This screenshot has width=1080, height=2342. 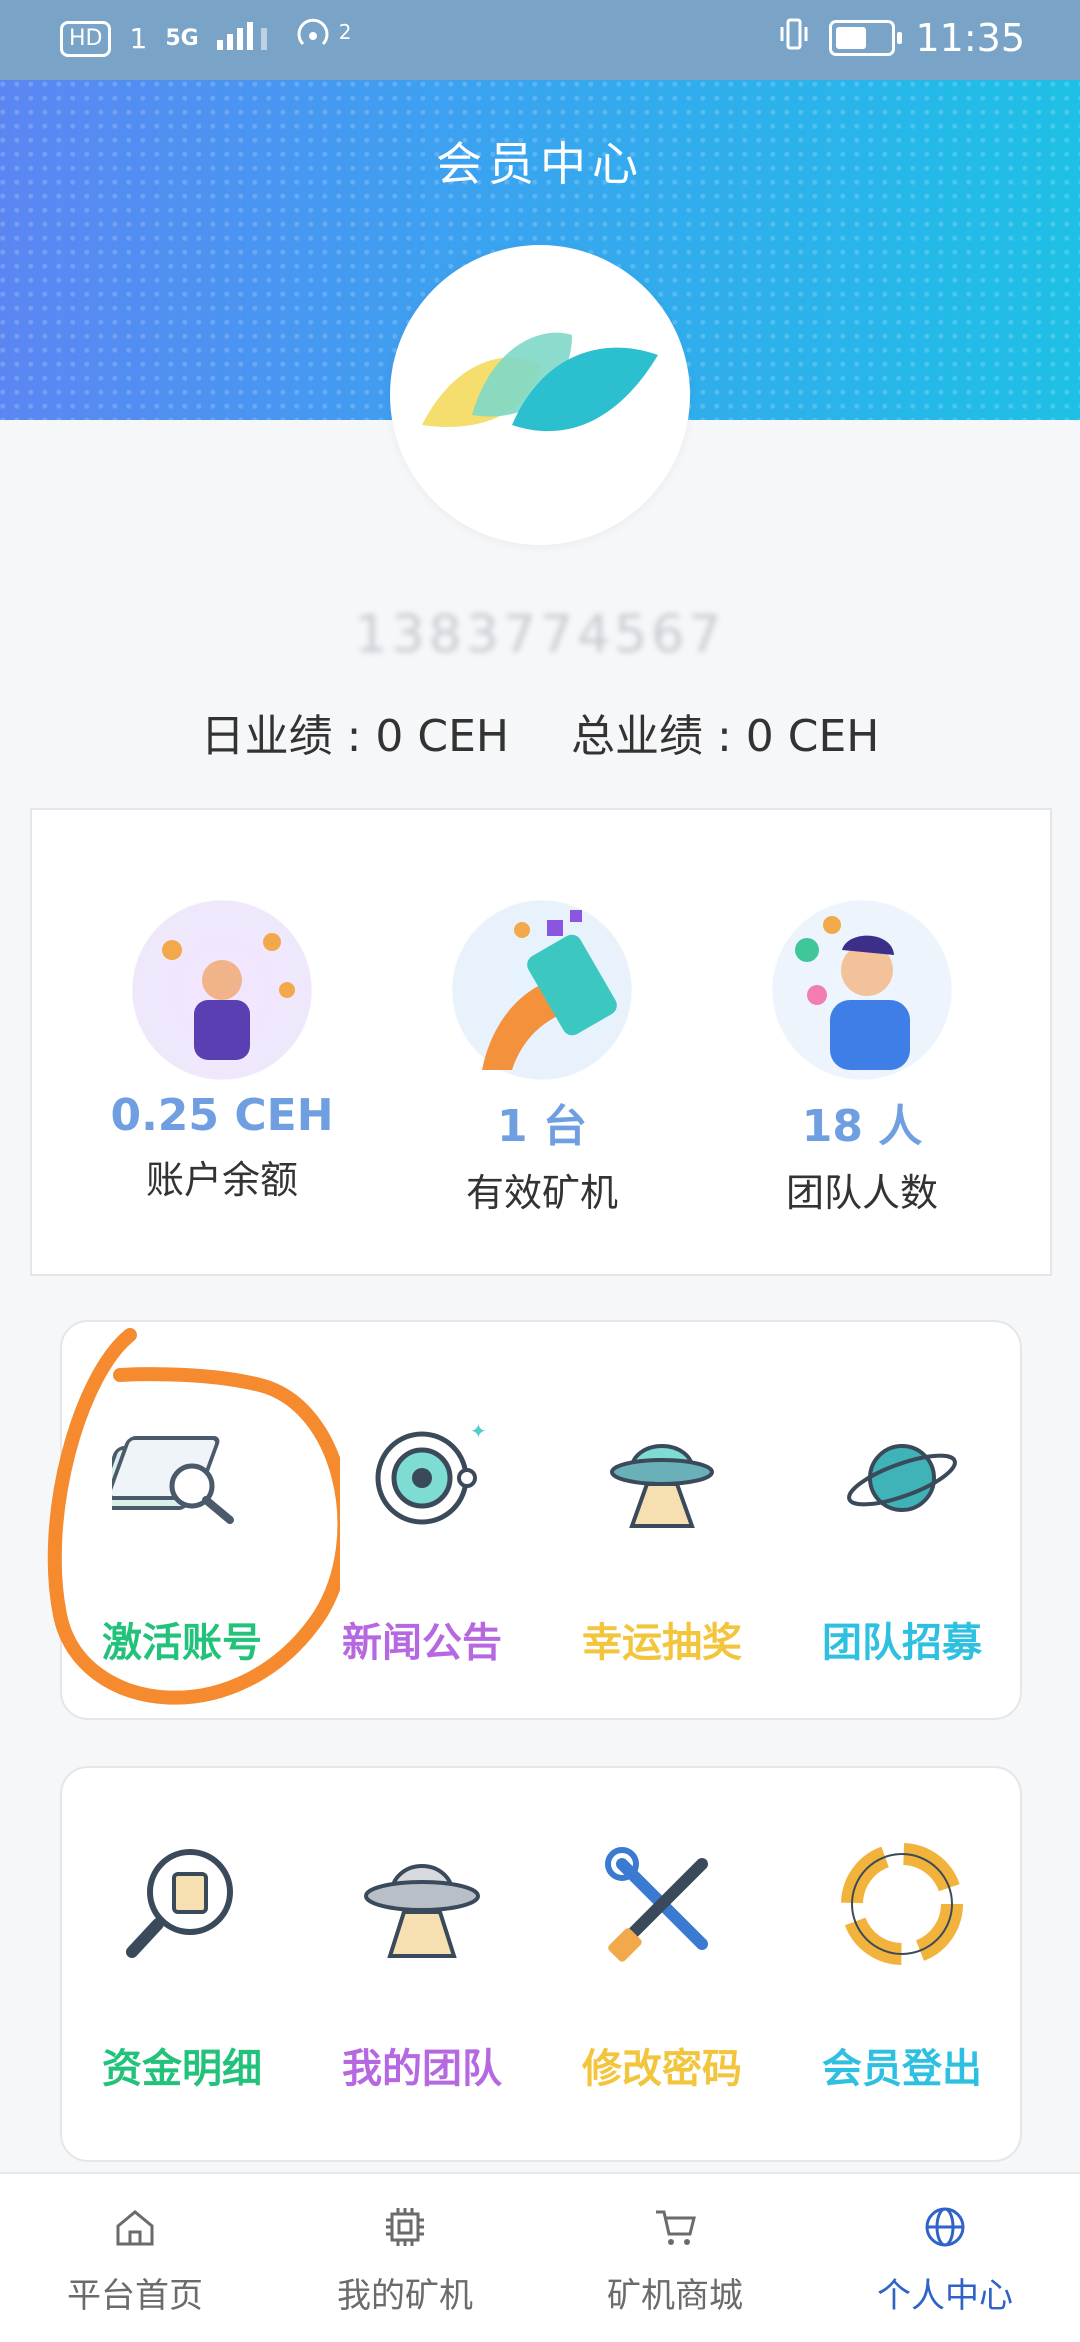 I want to click on daily-performance: 日业绩 : 0 CEH, so click(x=354, y=736).